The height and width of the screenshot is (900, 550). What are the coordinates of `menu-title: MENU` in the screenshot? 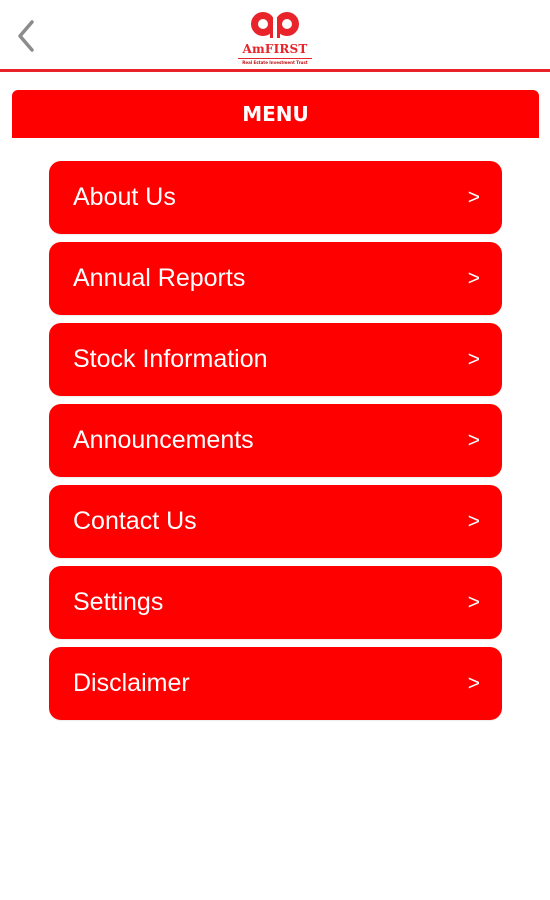 It's located at (275, 114).